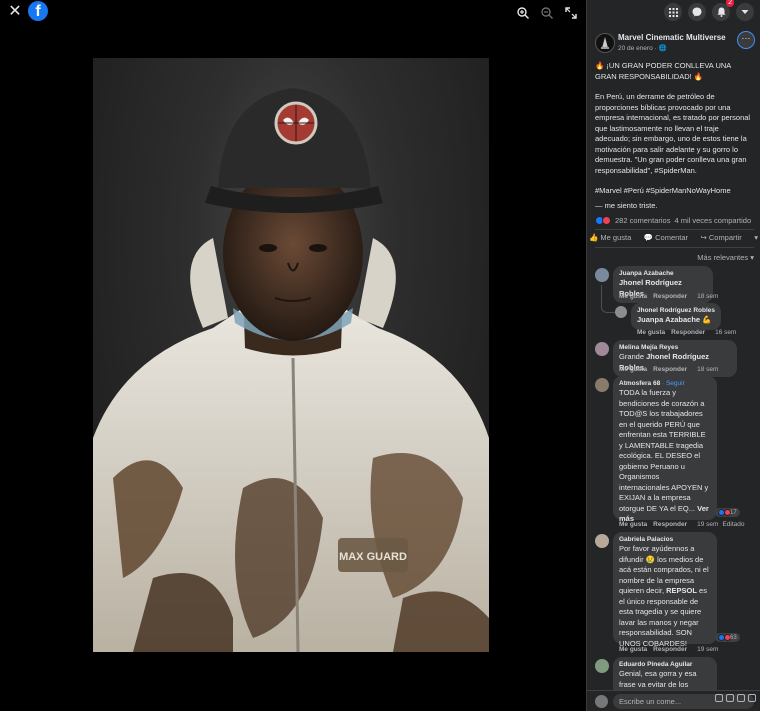 The width and height of the screenshot is (760, 711). I want to click on reaction-count: 17, so click(733, 512).